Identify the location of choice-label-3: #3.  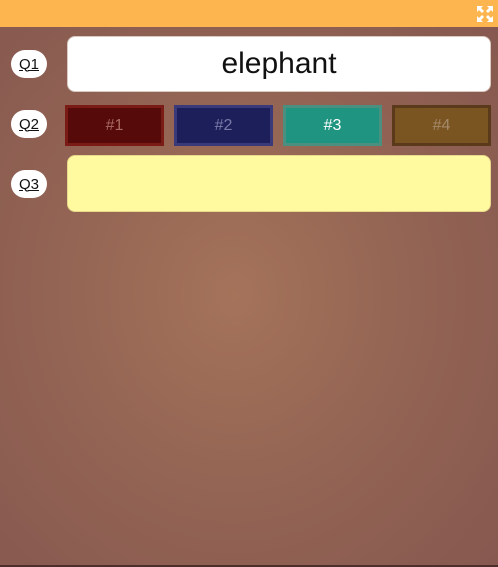
(332, 125).